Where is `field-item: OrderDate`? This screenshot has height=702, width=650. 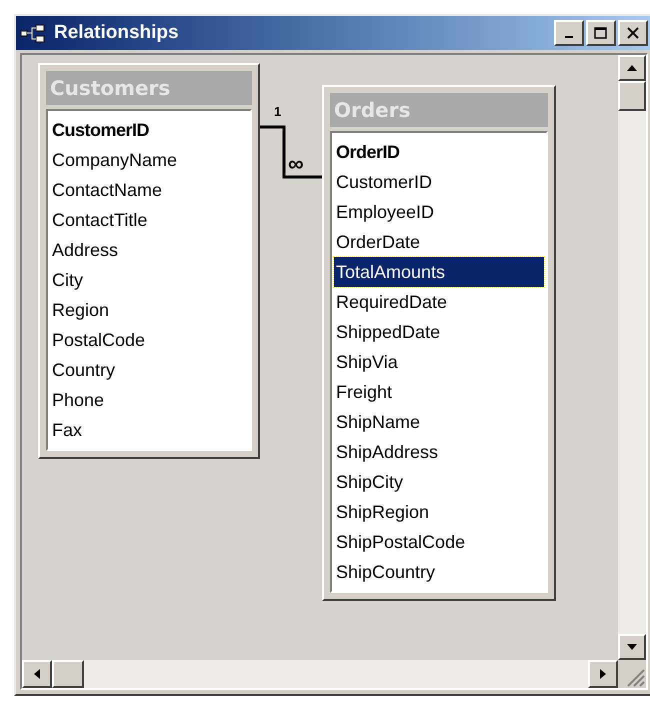 field-item: OrderDate is located at coordinates (439, 242).